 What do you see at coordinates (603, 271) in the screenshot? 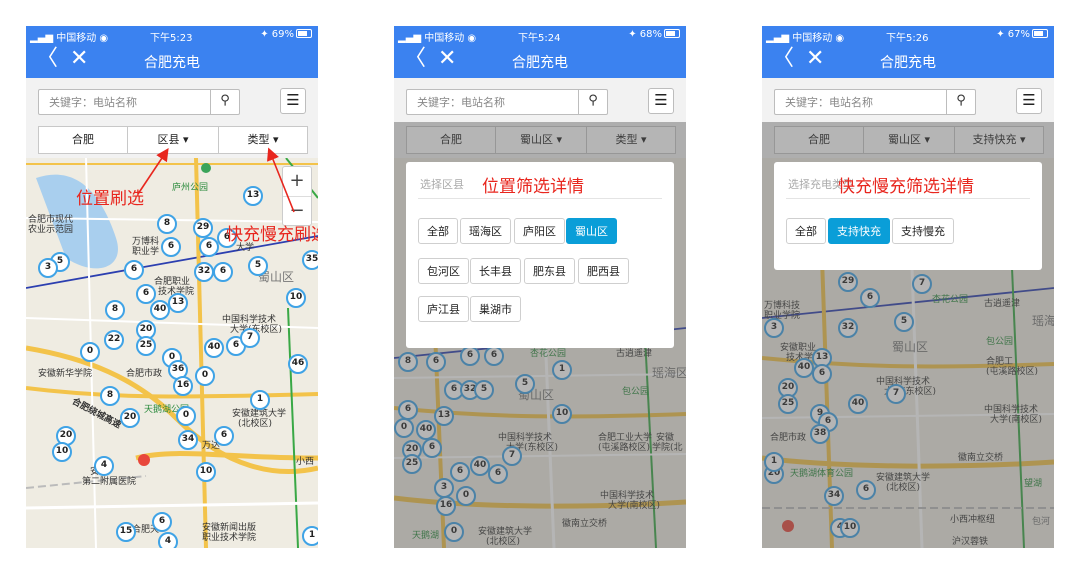
I see `option-chip: 肥西县` at bounding box center [603, 271].